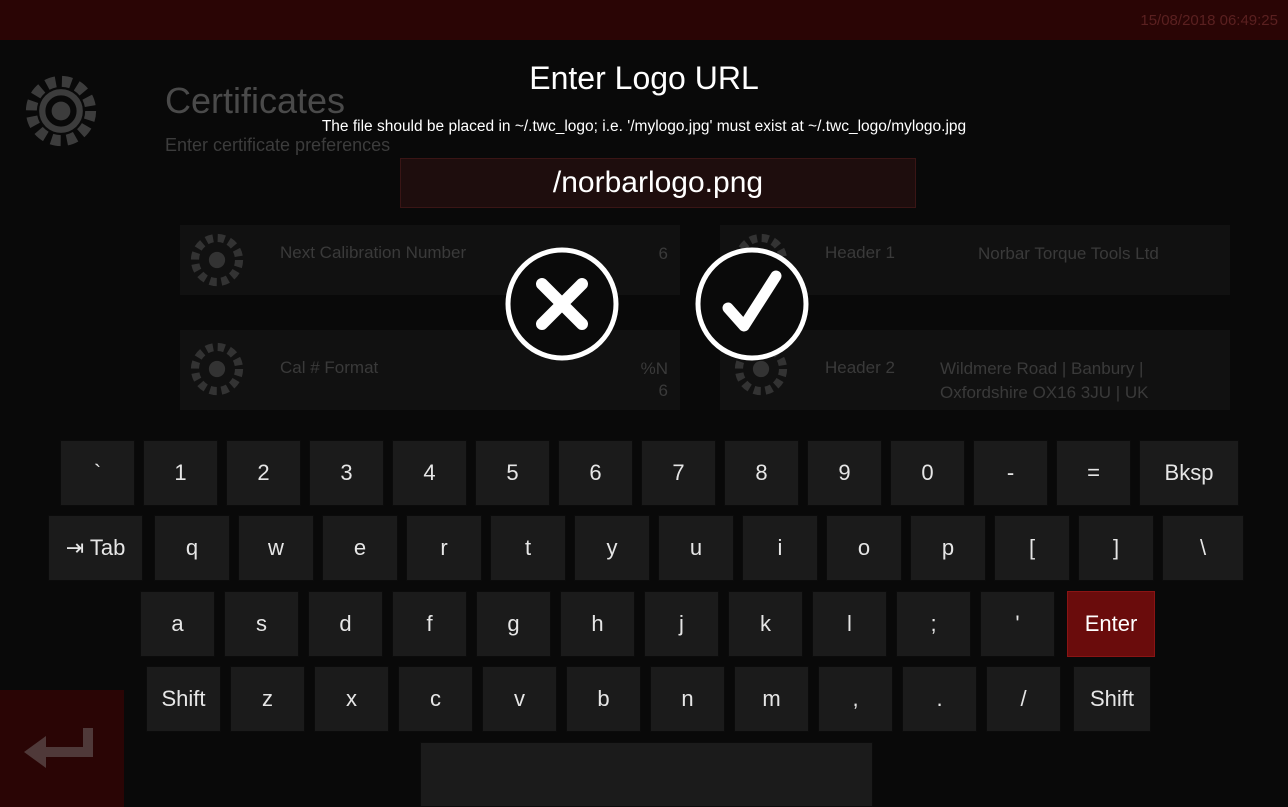  I want to click on key-2: 2, so click(263, 473).